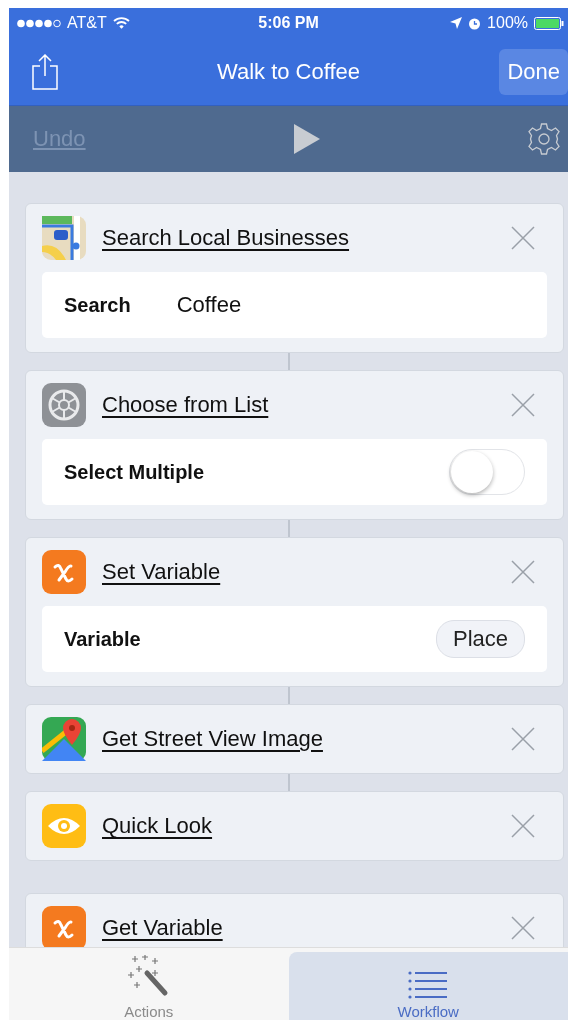  I want to click on action-card: Search Local Businesses Search Coffee, so click(294, 278).